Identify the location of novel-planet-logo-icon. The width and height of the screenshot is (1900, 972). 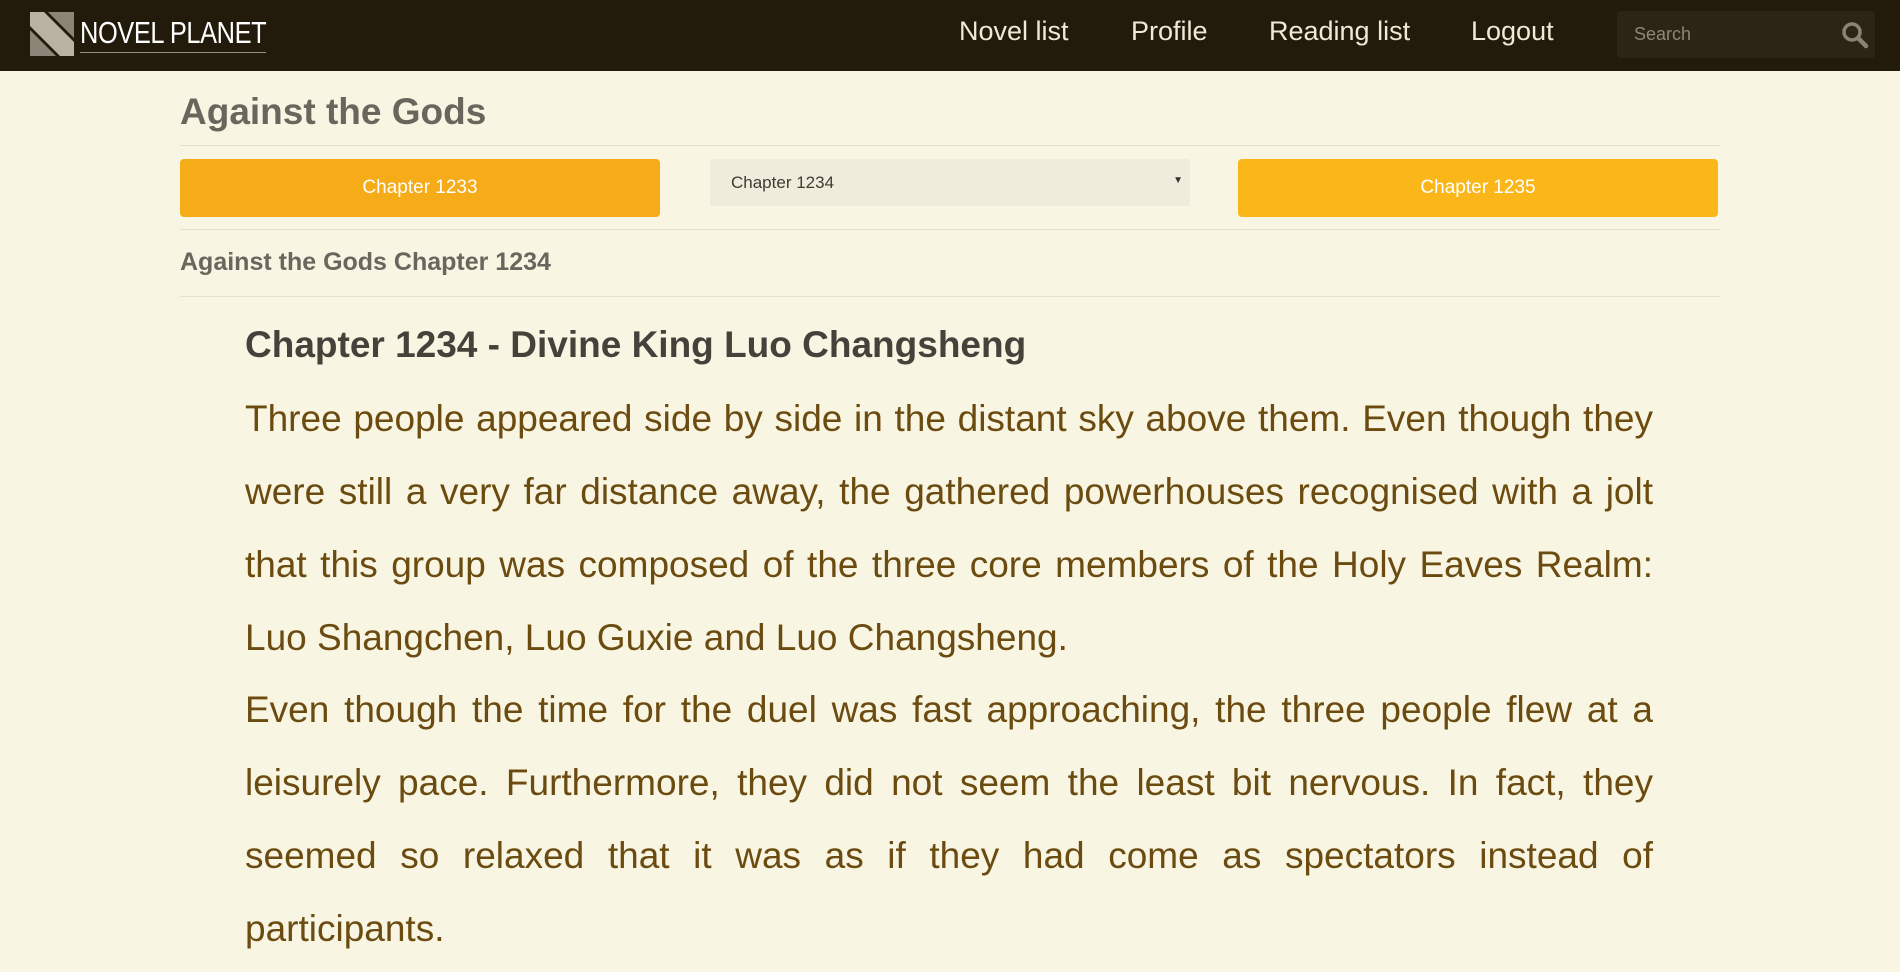
(52, 34).